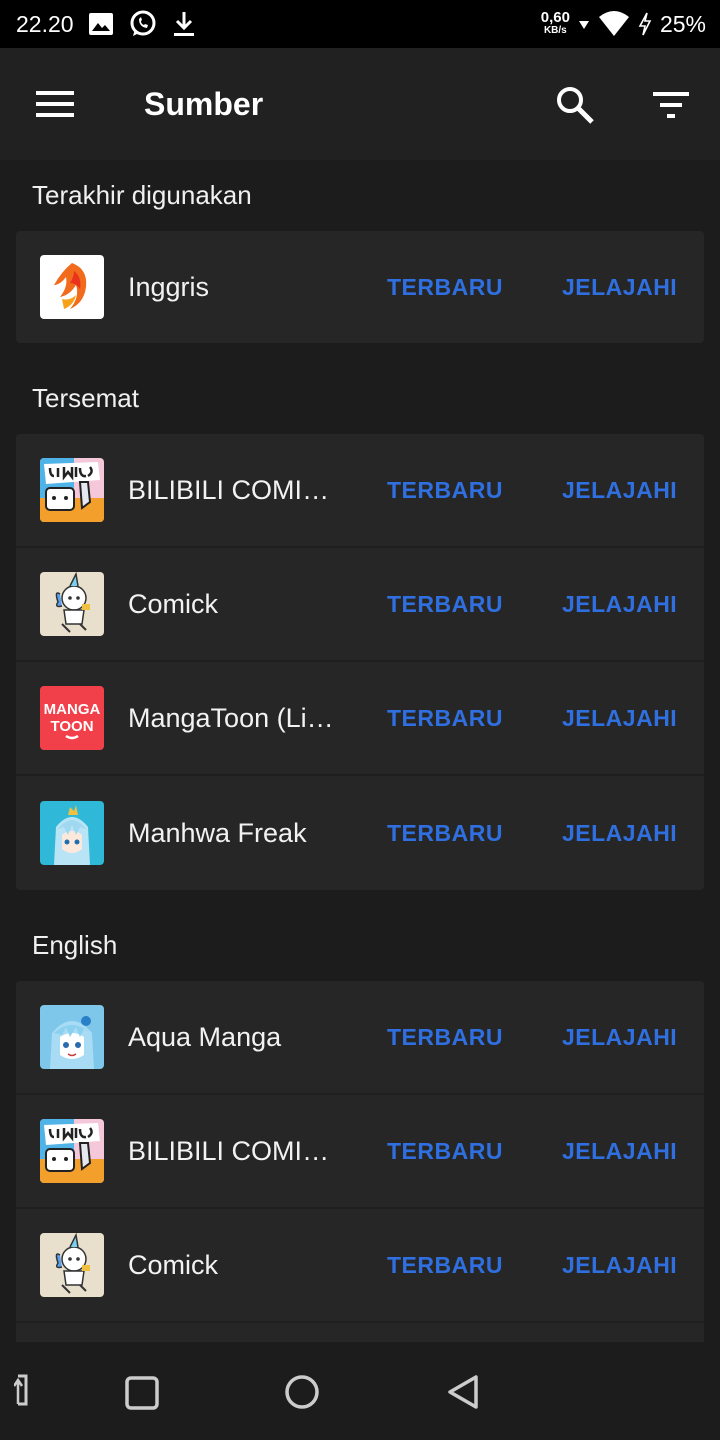 The width and height of the screenshot is (720, 1440). I want to click on network-speed: 0,60 KB/s, so click(555, 22).